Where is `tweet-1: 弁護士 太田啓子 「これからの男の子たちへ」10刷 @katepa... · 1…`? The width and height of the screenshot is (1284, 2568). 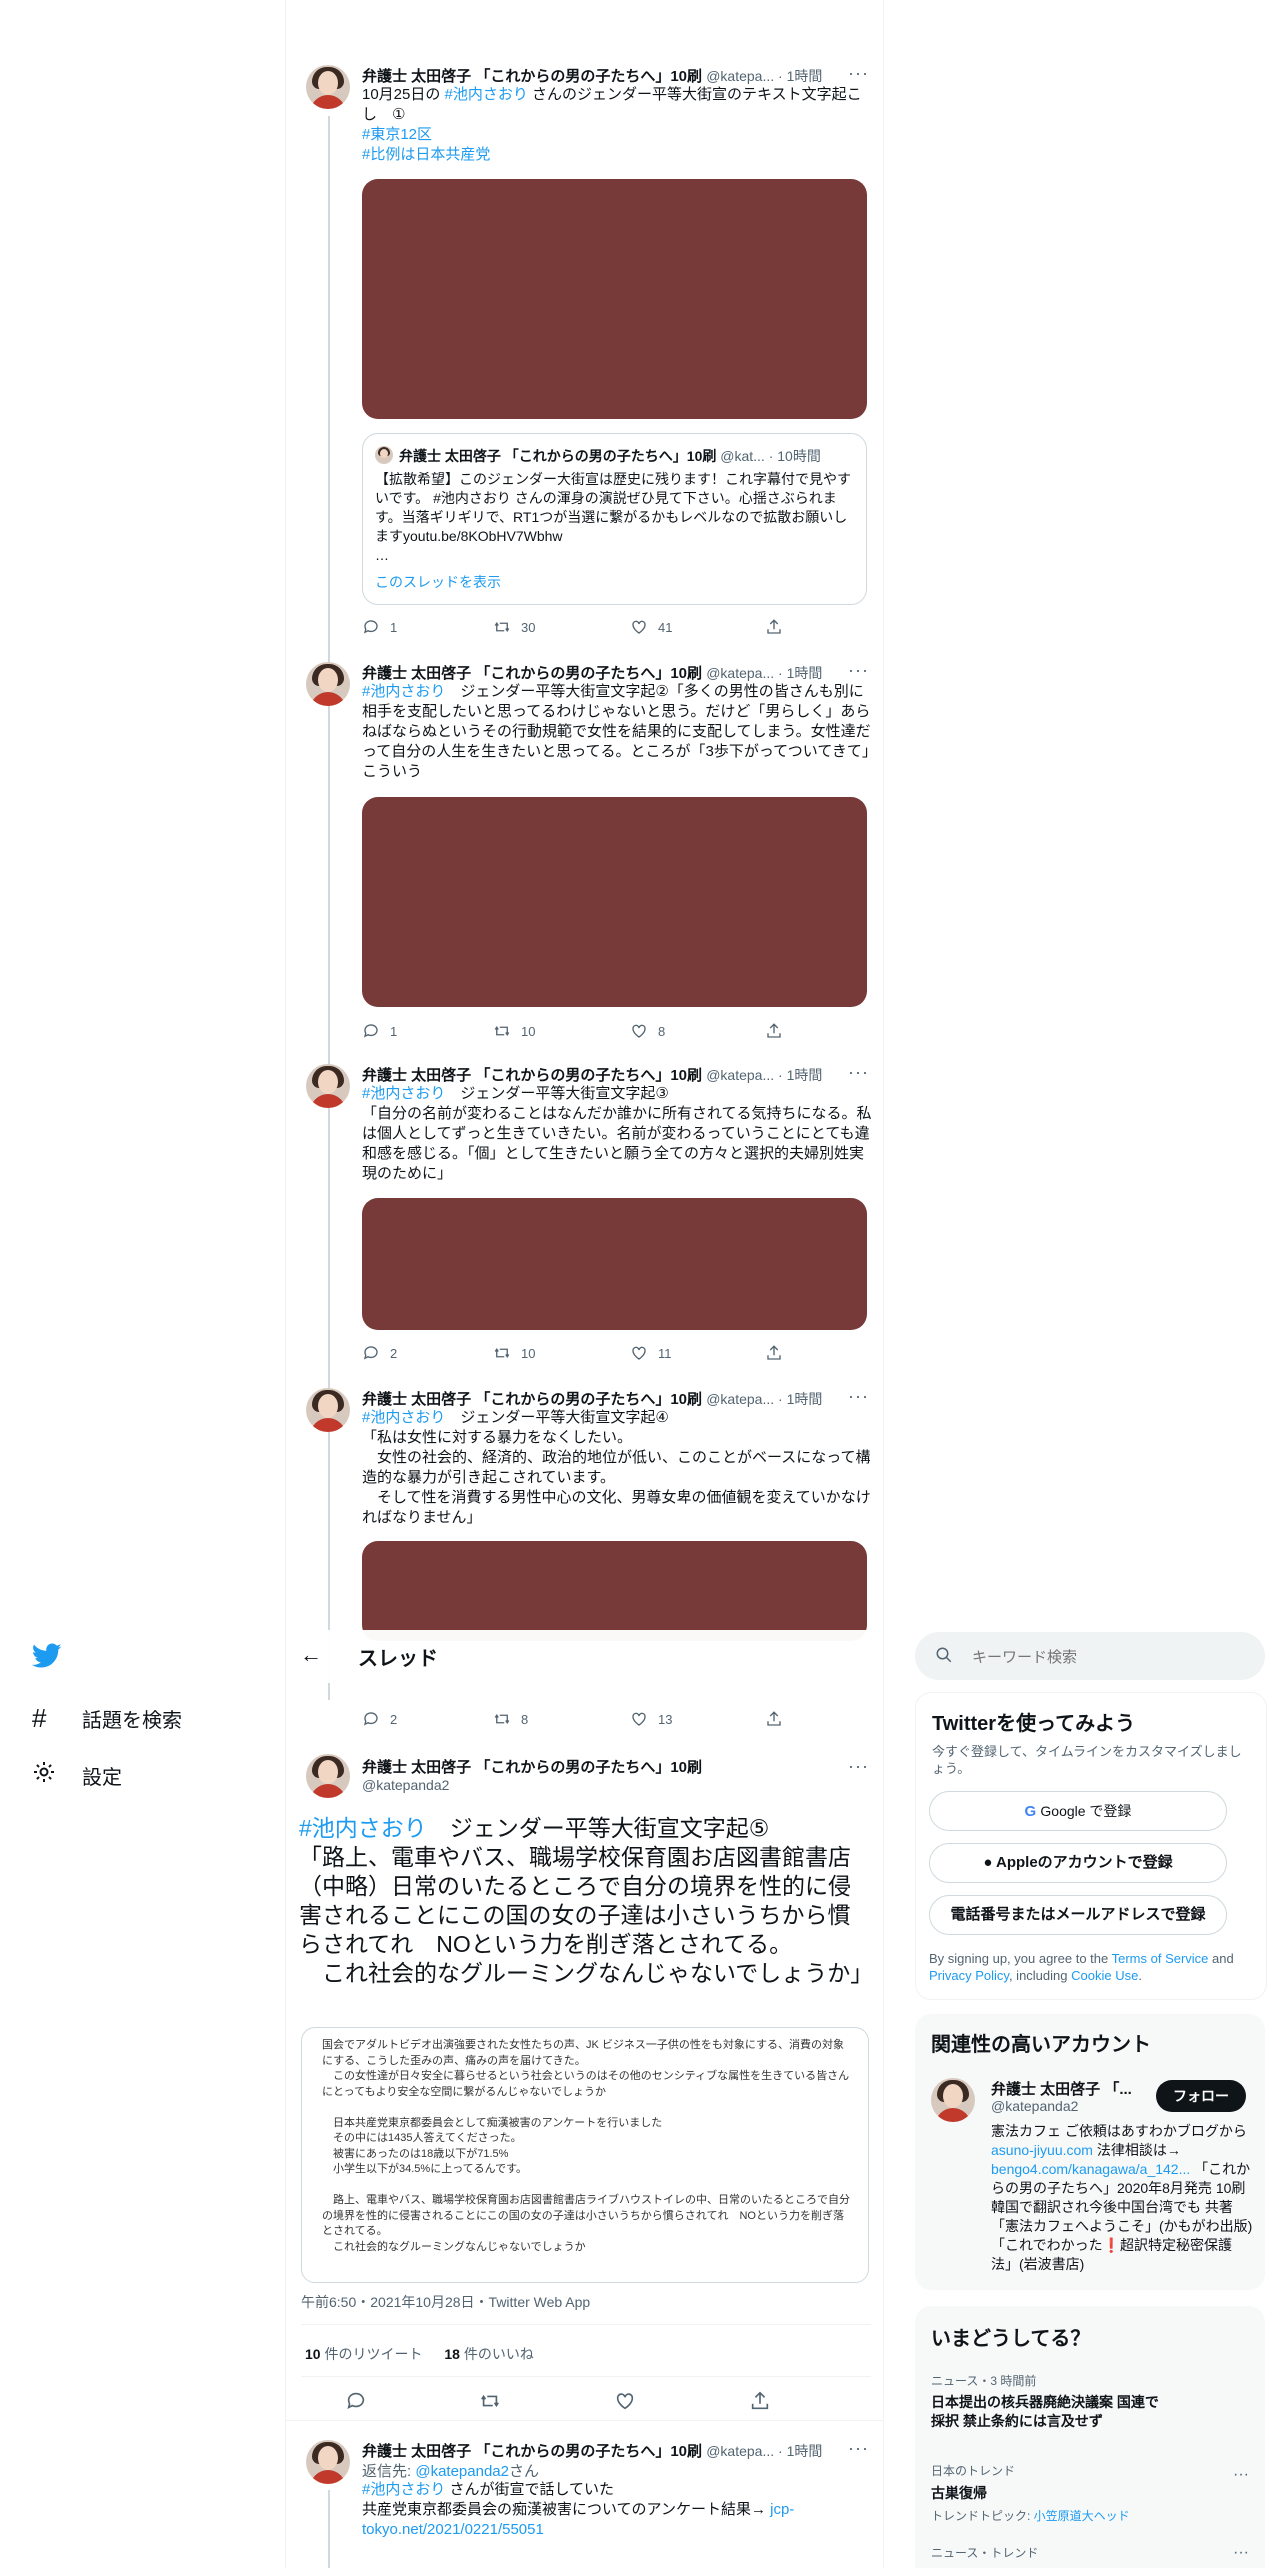 tweet-1: 弁護士 太田啓子 「これからの男の子たちへ」10刷 @katepa... · 1… is located at coordinates (584, 354).